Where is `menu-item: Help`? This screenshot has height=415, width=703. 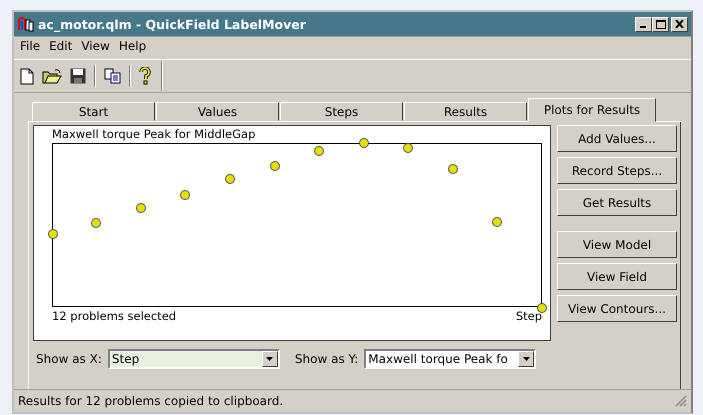
menu-item: Help is located at coordinates (132, 47).